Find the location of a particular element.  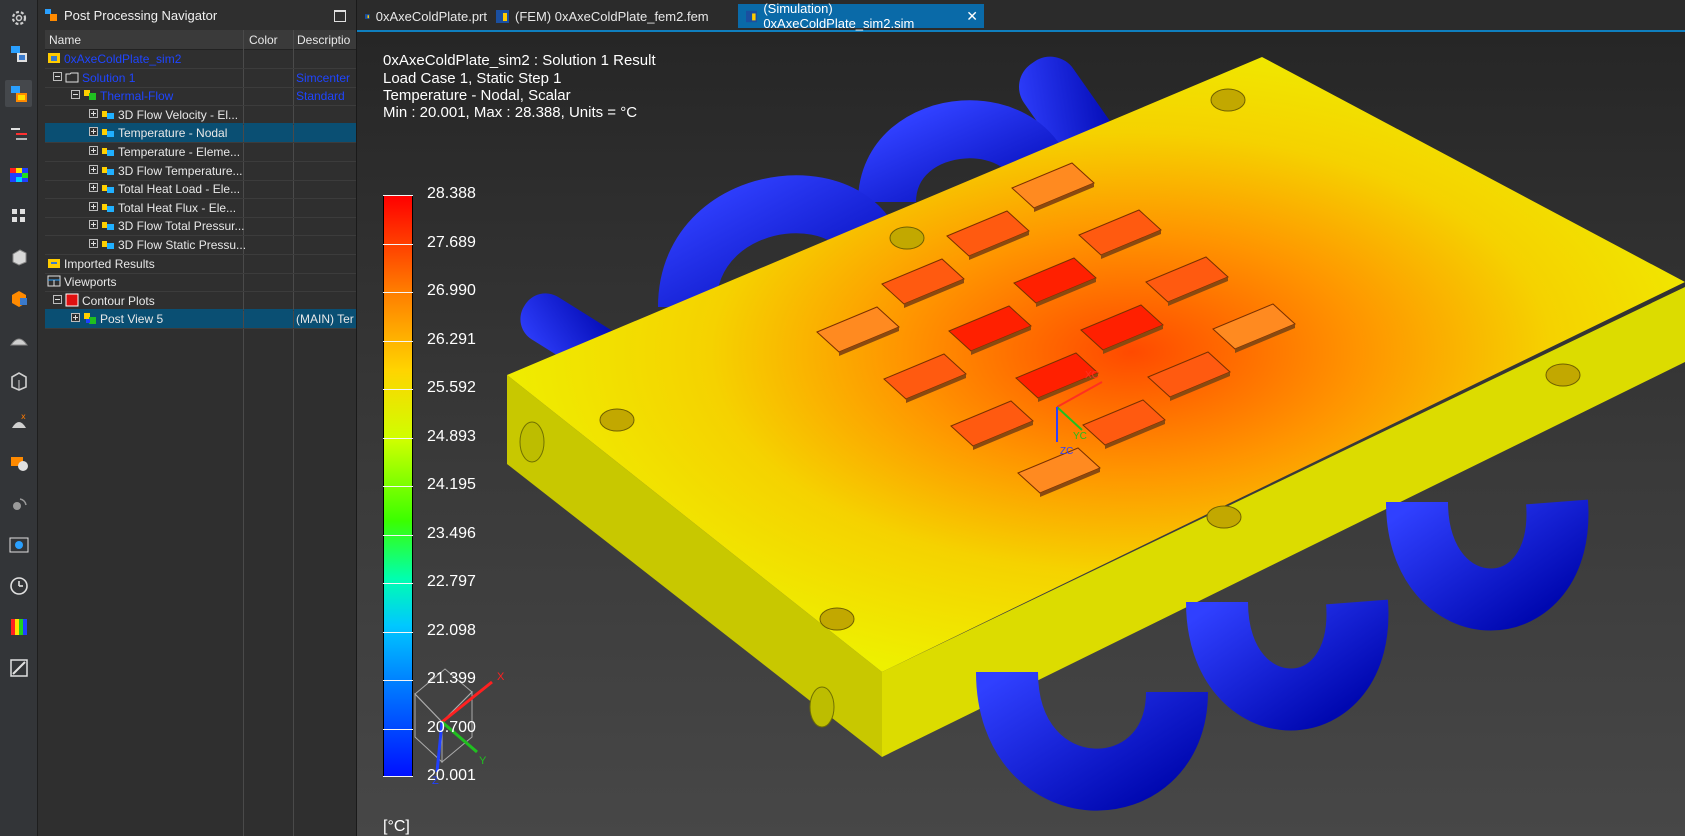

zc-label: ZC is located at coordinates (1066, 451).